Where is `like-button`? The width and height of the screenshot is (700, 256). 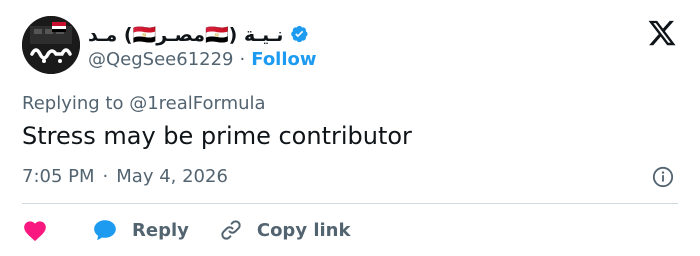
like-button is located at coordinates (35, 230).